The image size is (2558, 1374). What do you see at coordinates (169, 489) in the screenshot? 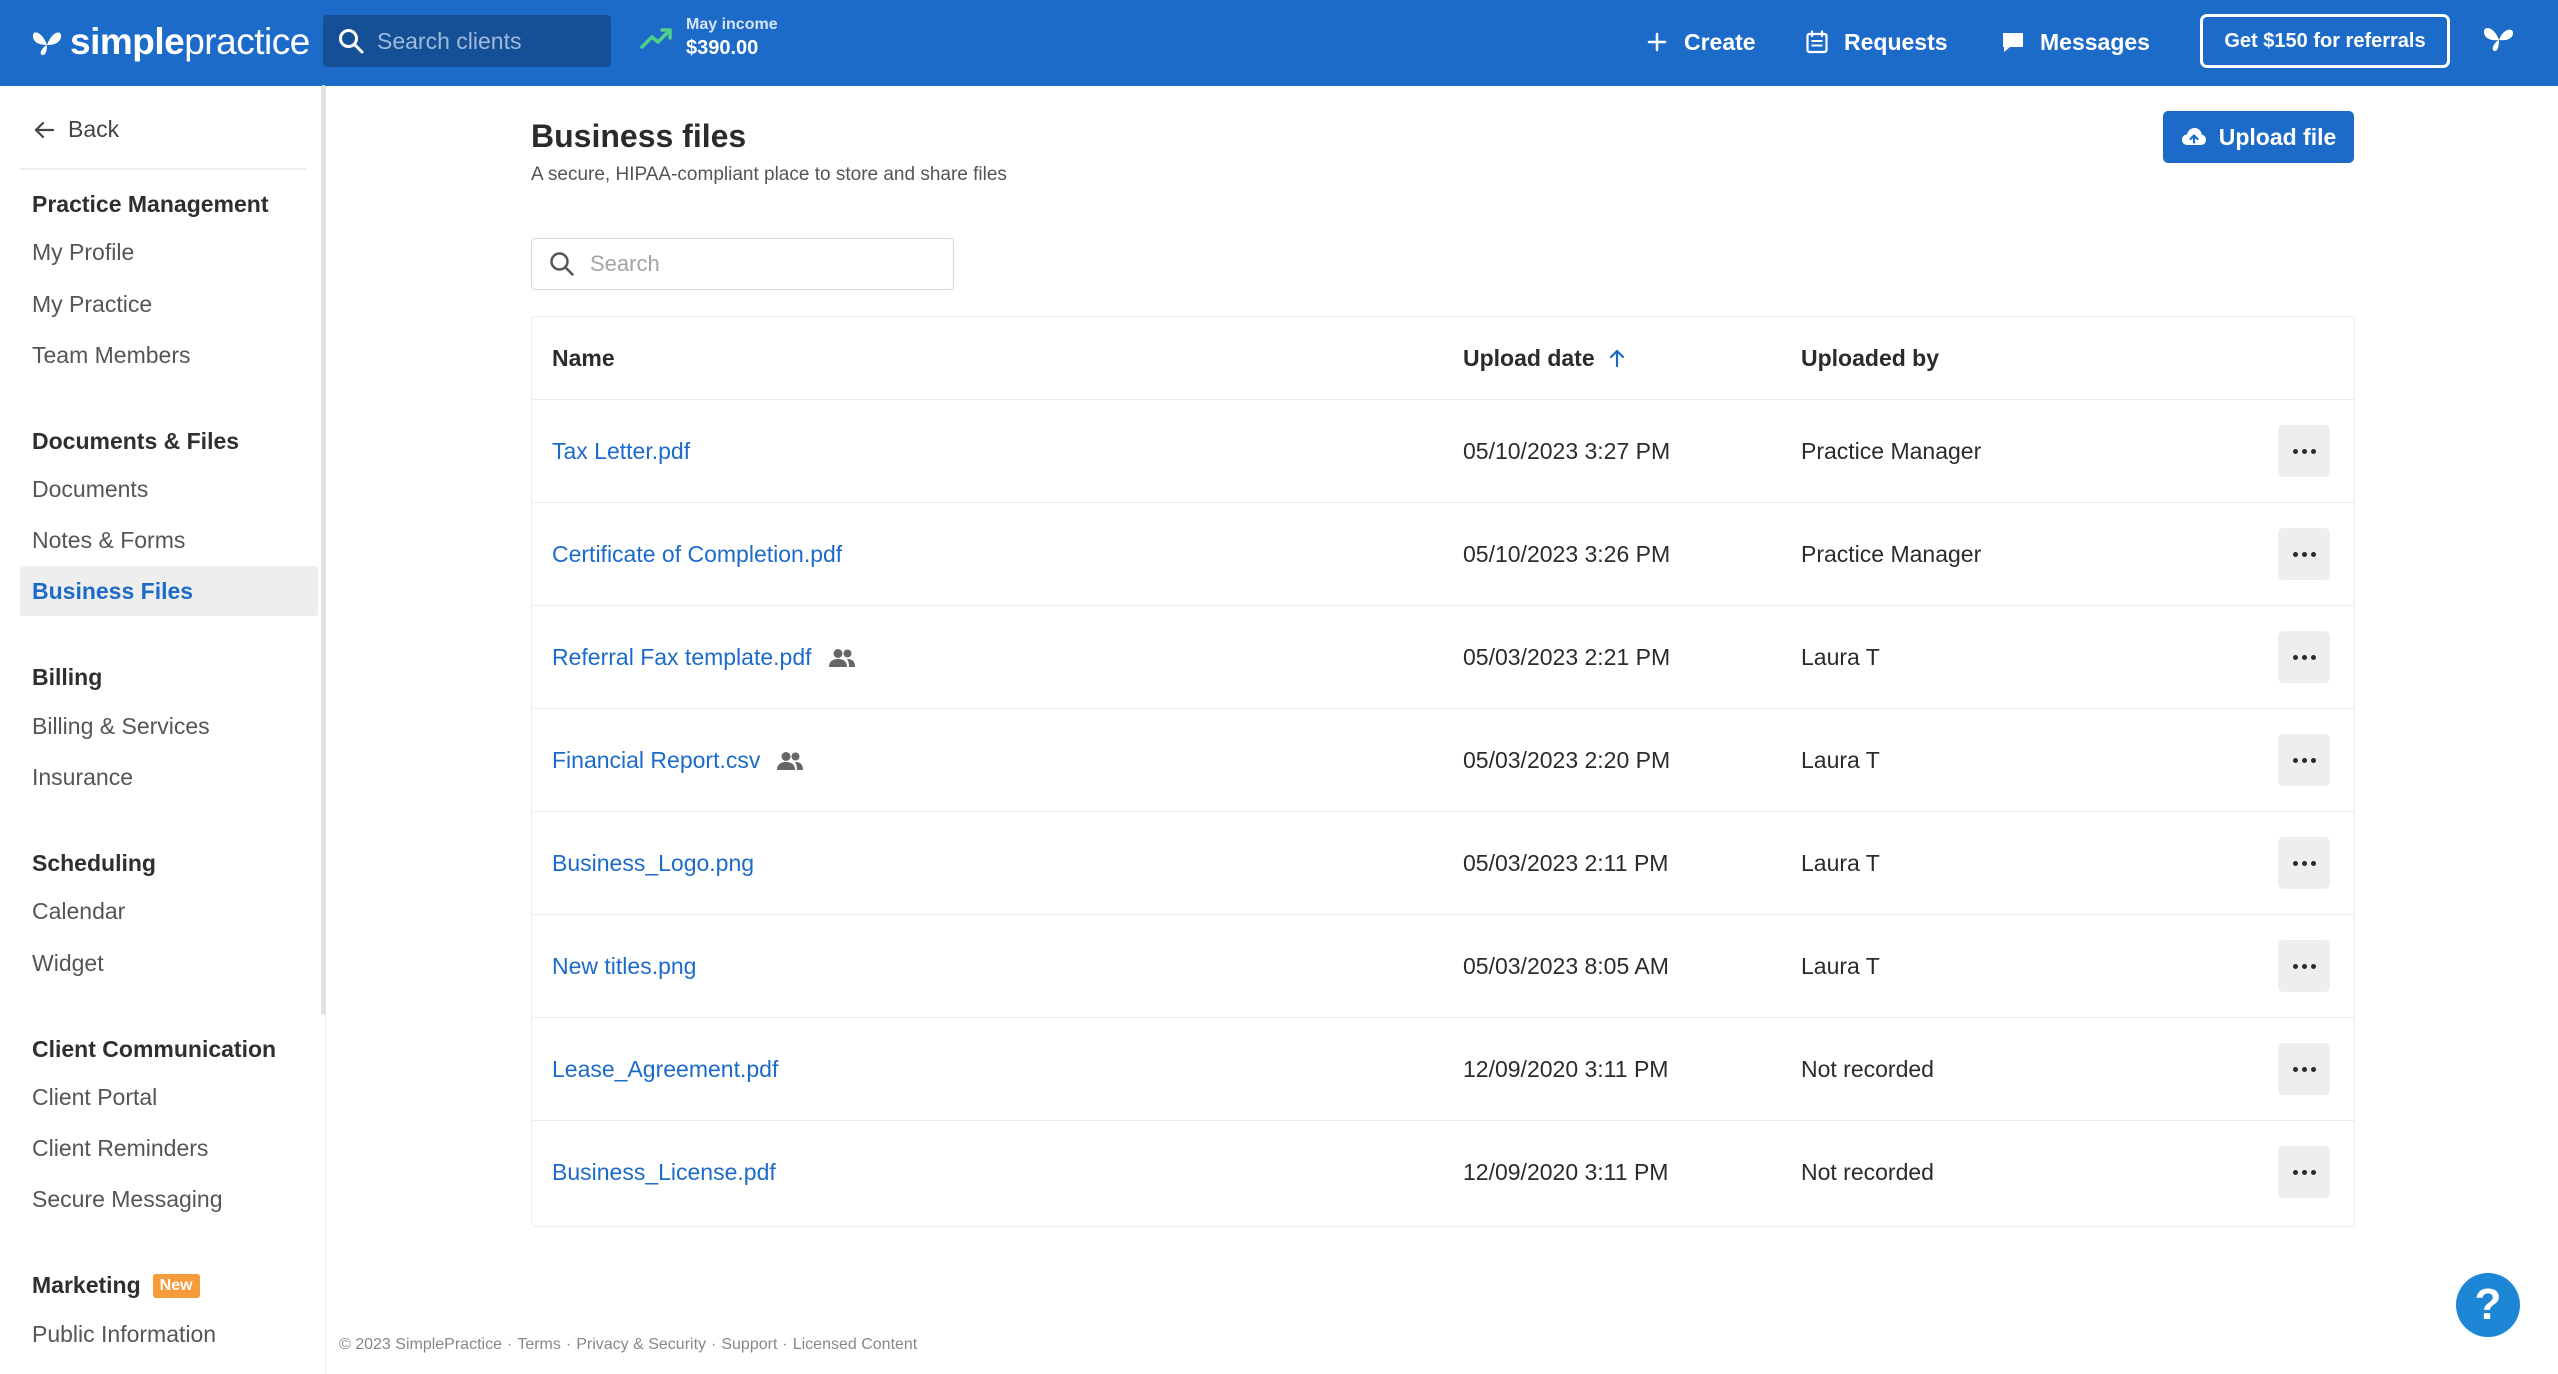
I see `sidebar-item-documents: Documents` at bounding box center [169, 489].